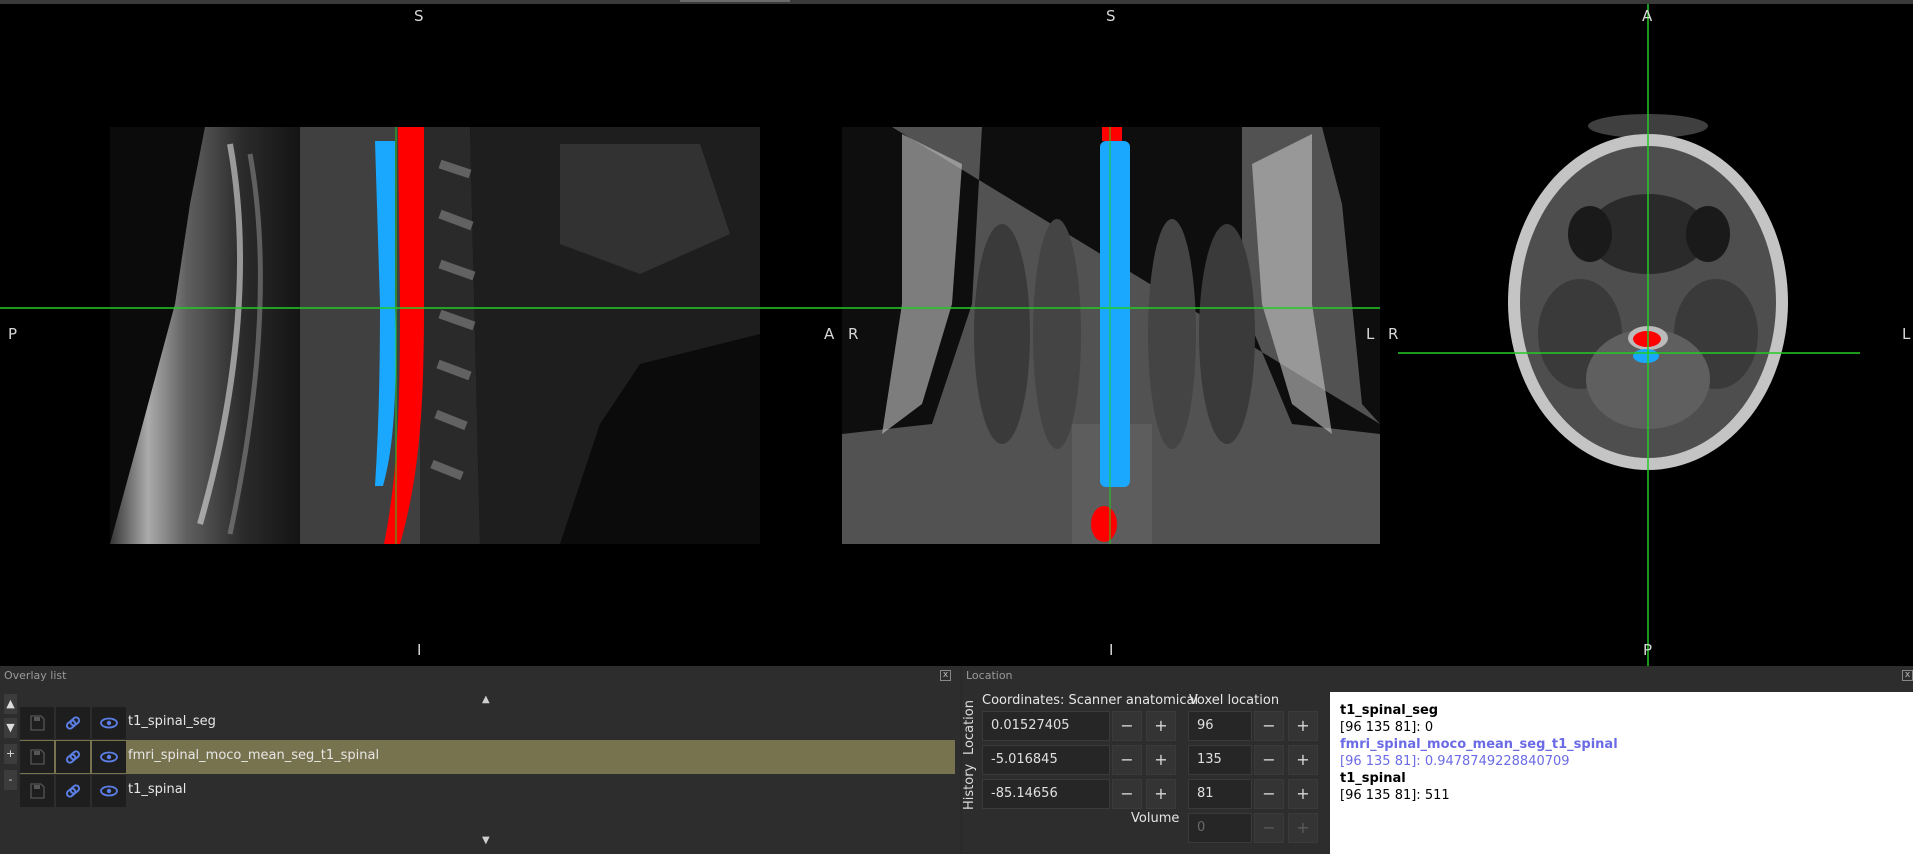 The image size is (1913, 854). Describe the element at coordinates (1373, 778) in the screenshot. I see `info-name: t1_spinal` at that location.